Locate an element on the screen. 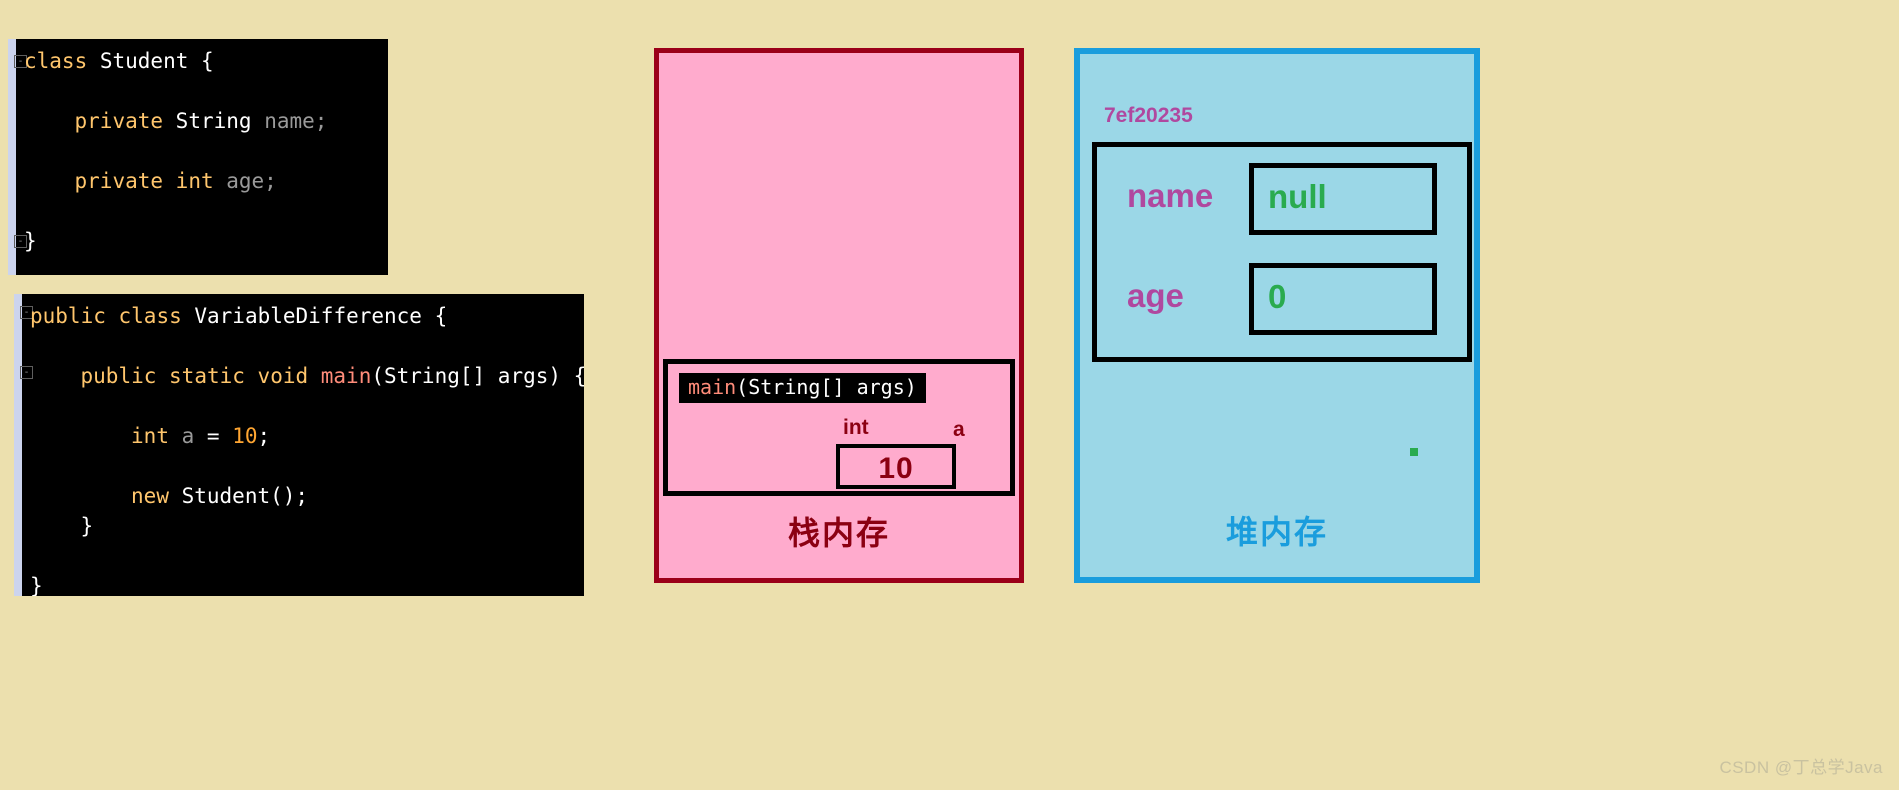 The height and width of the screenshot is (790, 1899). heap-memory-panel: 7ef20235 name null age 0 堆内存 is located at coordinates (1277, 315).